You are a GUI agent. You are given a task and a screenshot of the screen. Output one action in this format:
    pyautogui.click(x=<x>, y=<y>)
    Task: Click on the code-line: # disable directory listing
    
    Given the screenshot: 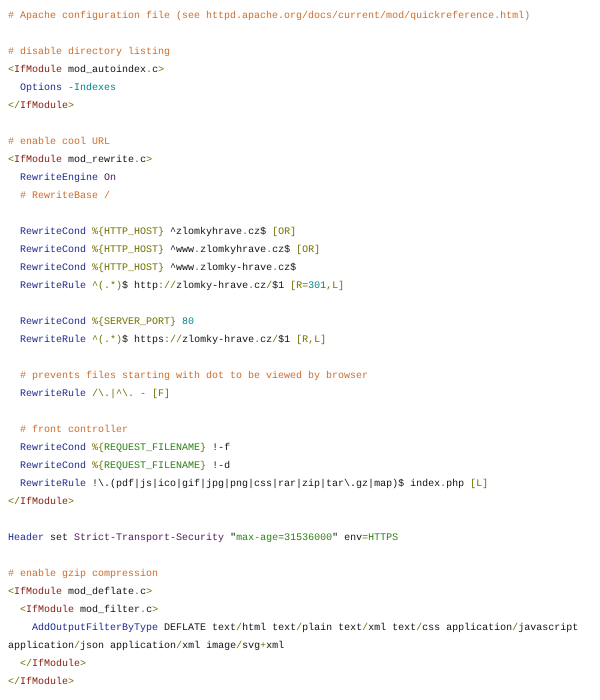 What is the action you would take?
    pyautogui.click(x=89, y=53)
    